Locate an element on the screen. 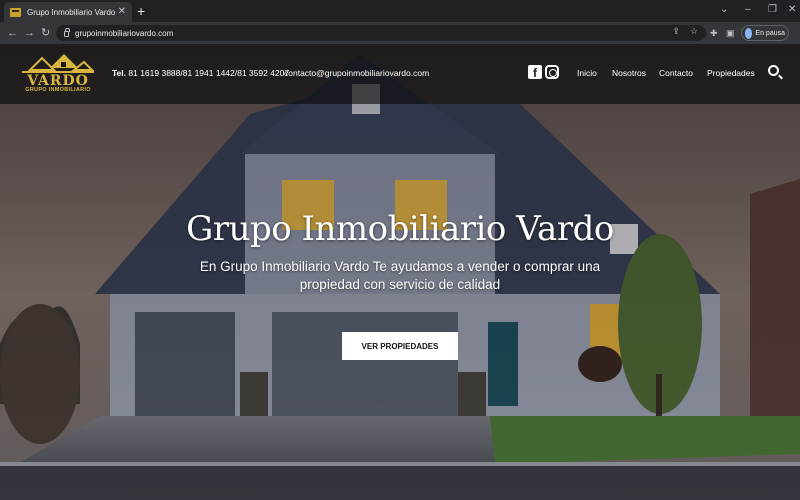  lock-icon is located at coordinates (67, 32).